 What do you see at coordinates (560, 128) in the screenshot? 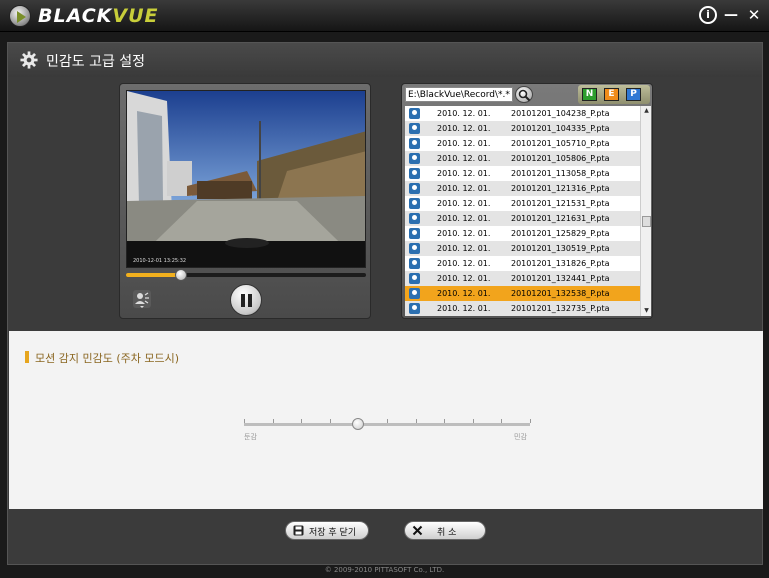
I see `file-name: 20101201_104335_P.pta` at bounding box center [560, 128].